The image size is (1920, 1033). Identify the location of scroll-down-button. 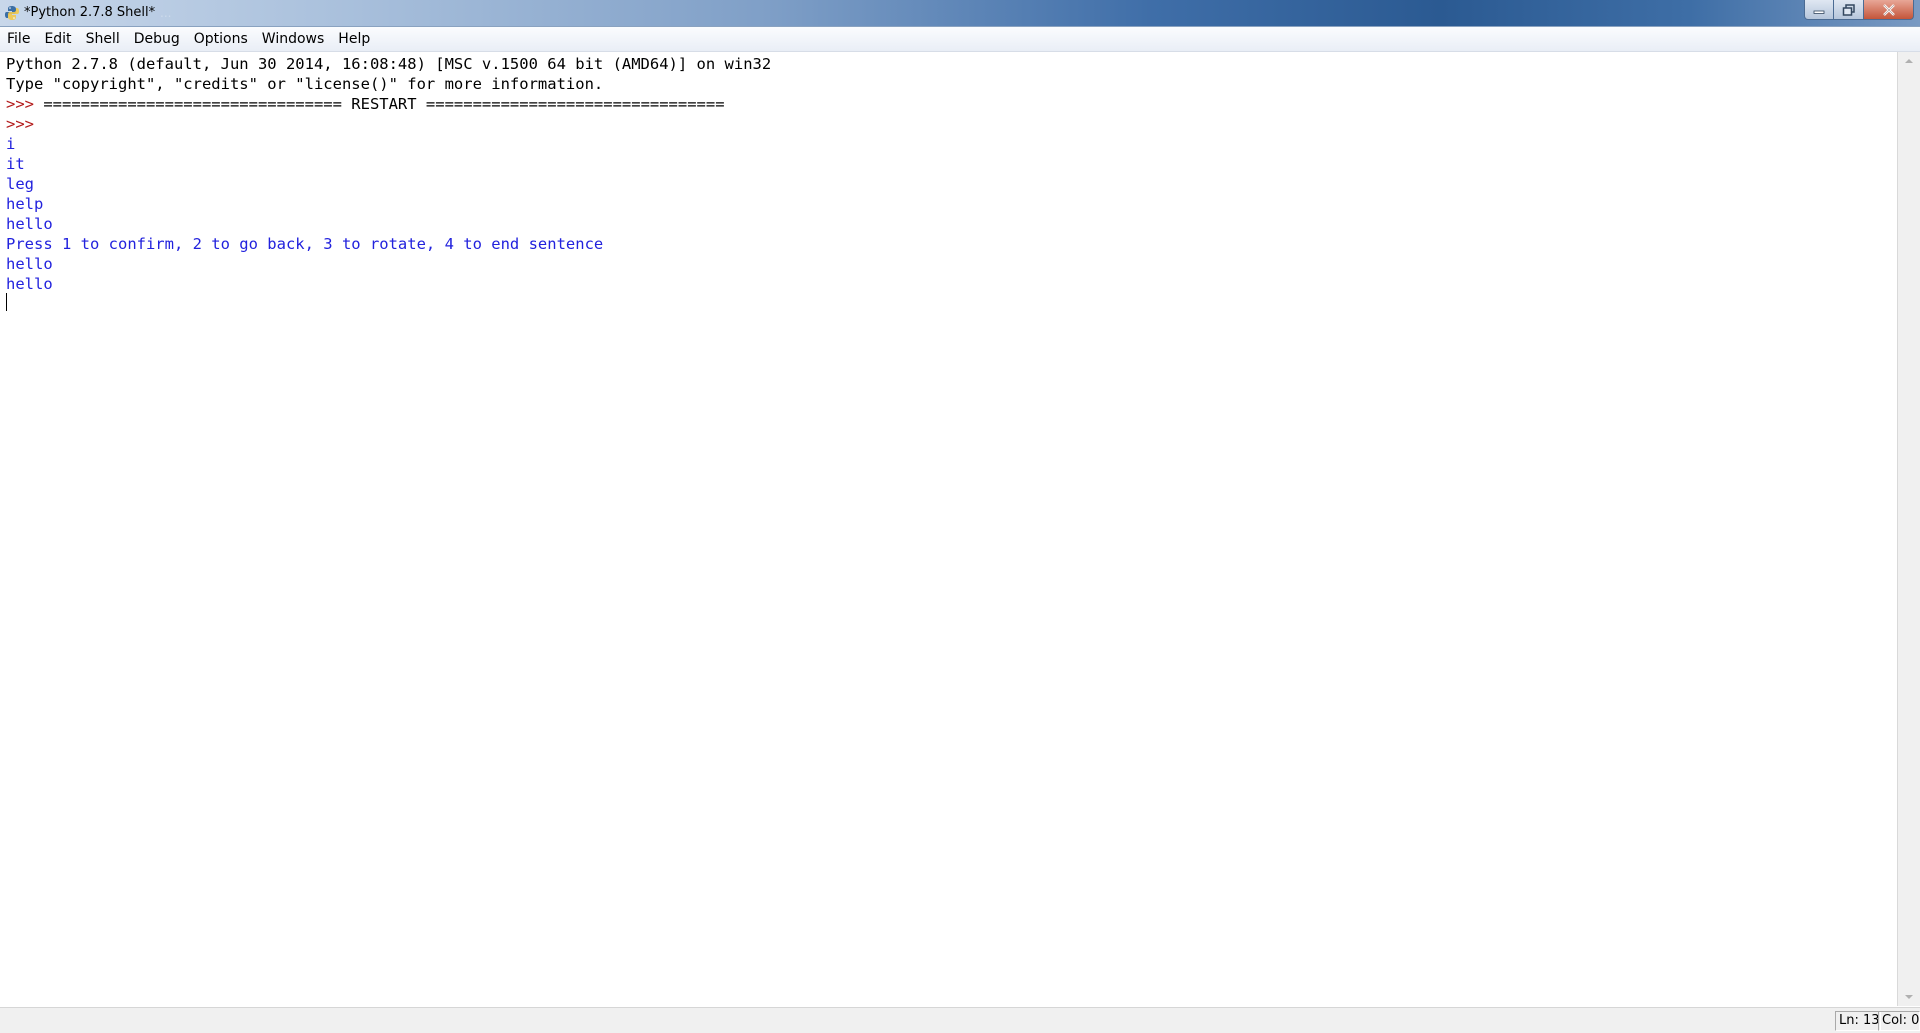
(1909, 997).